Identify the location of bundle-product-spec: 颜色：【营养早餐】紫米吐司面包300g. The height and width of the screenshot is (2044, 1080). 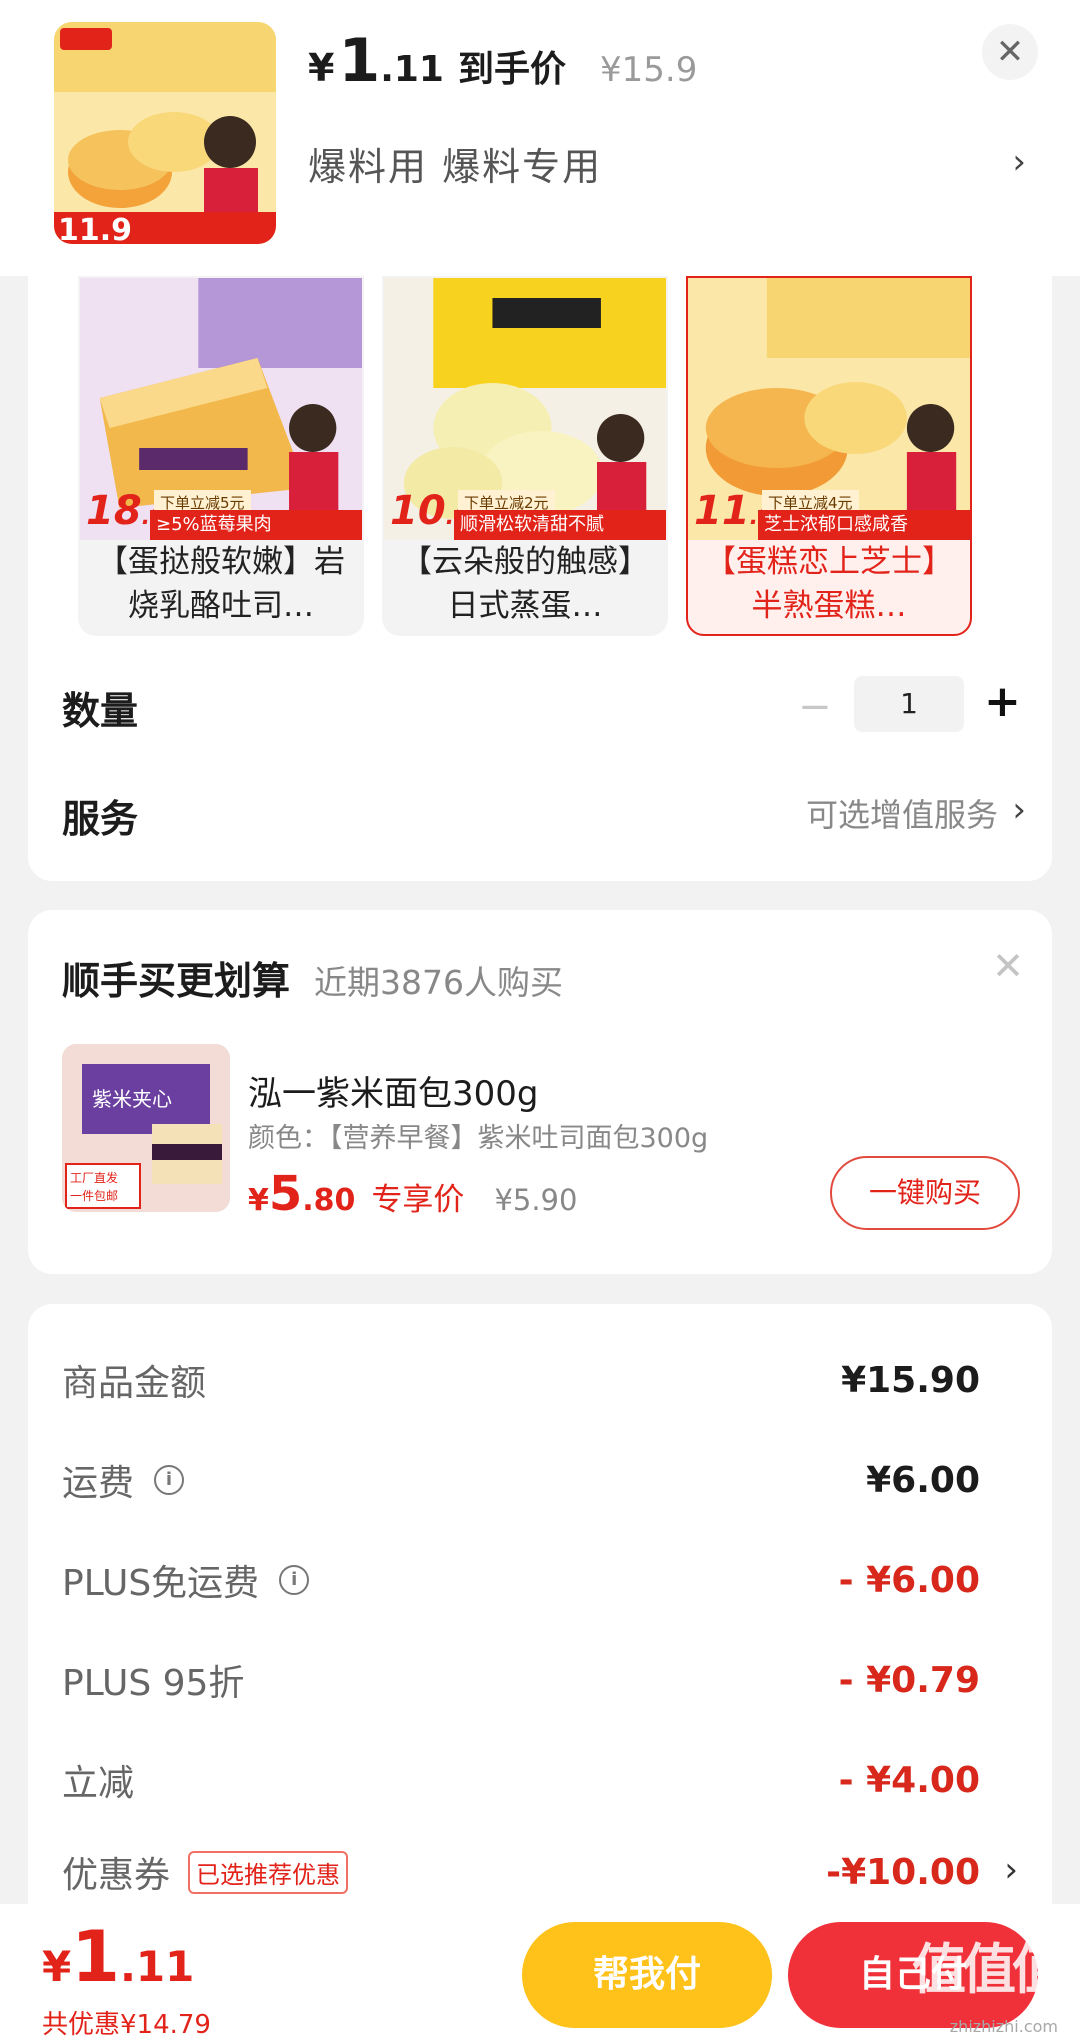
(478, 1138).